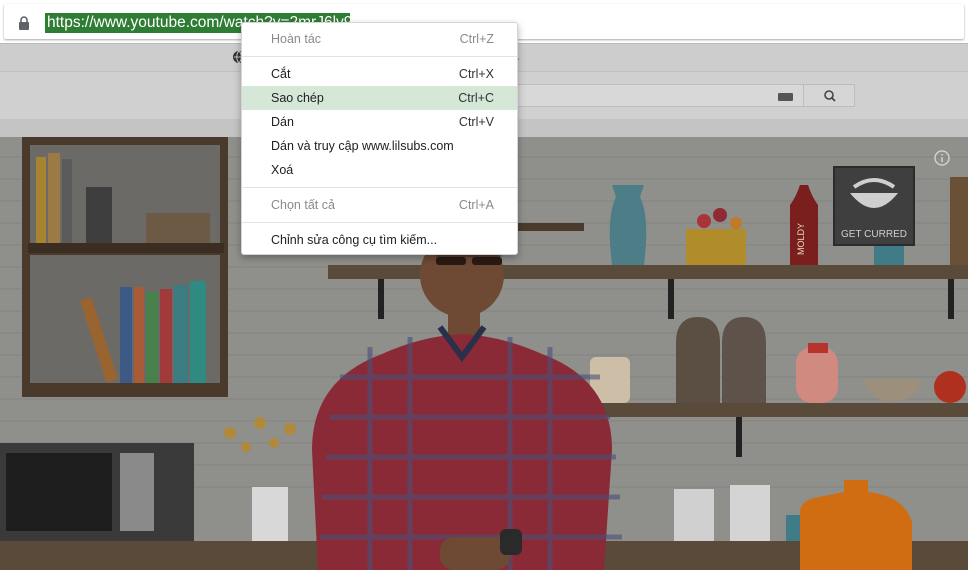 This screenshot has width=968, height=570. What do you see at coordinates (281, 74) in the screenshot?
I see `menu-item-label: Cắt` at bounding box center [281, 74].